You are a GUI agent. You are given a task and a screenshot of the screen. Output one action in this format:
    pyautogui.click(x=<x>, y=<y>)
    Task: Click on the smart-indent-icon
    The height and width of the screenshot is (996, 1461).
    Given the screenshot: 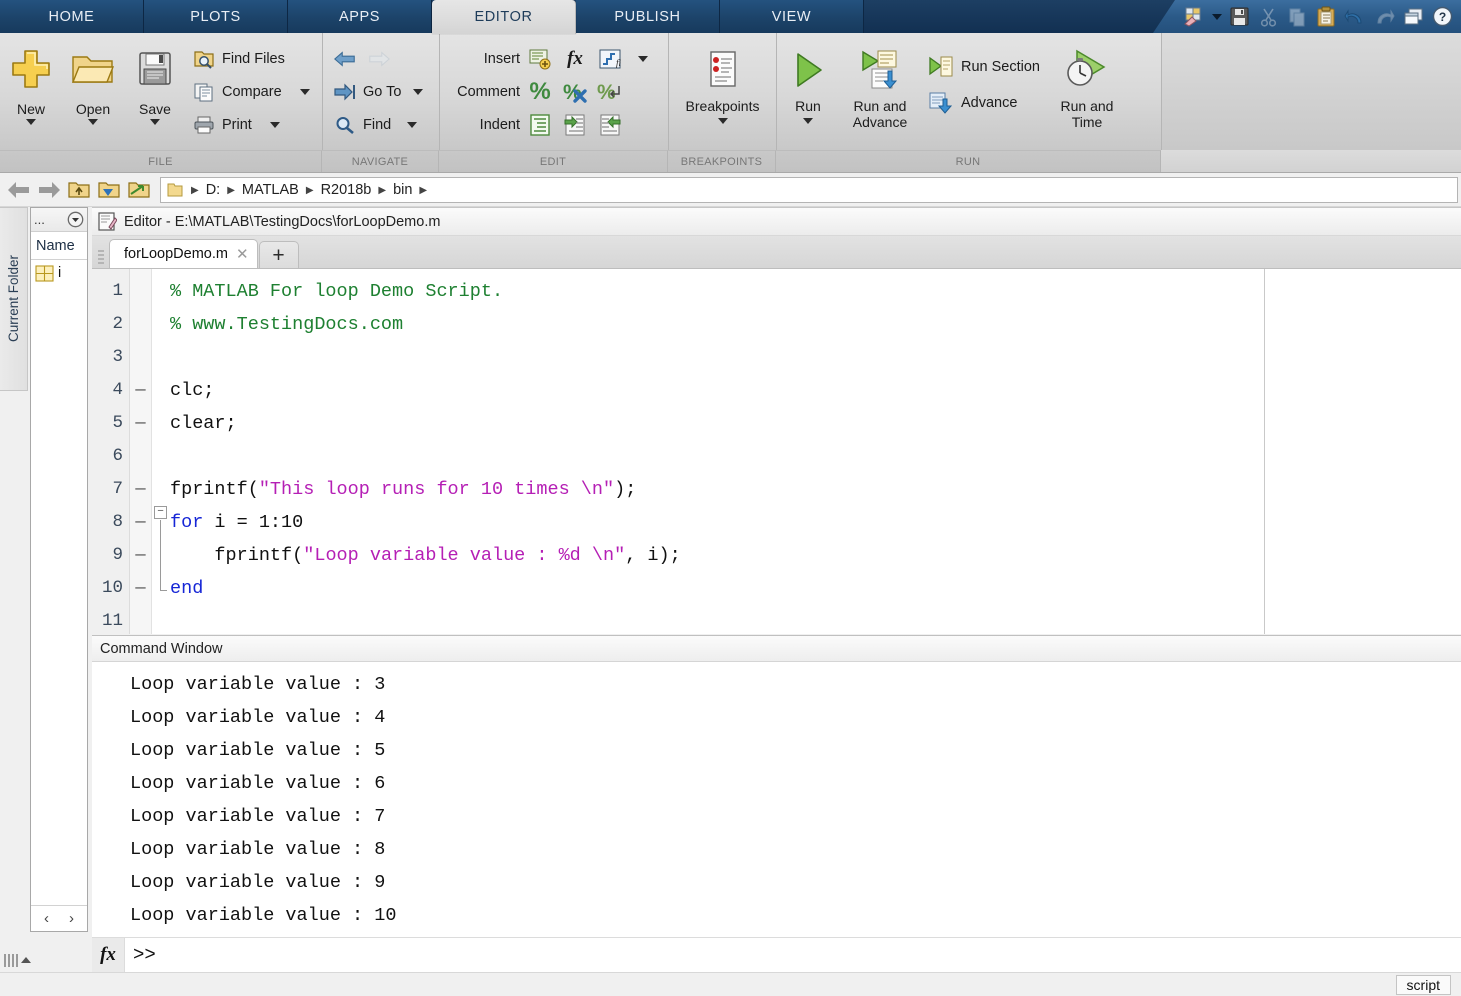 What is the action you would take?
    pyautogui.click(x=540, y=125)
    